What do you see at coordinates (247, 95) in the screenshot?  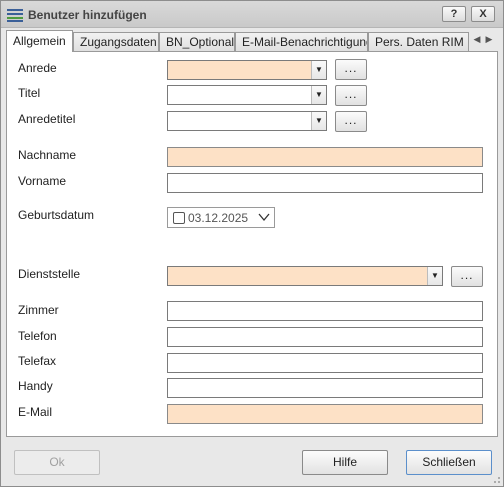 I see `titel-combo: ▼` at bounding box center [247, 95].